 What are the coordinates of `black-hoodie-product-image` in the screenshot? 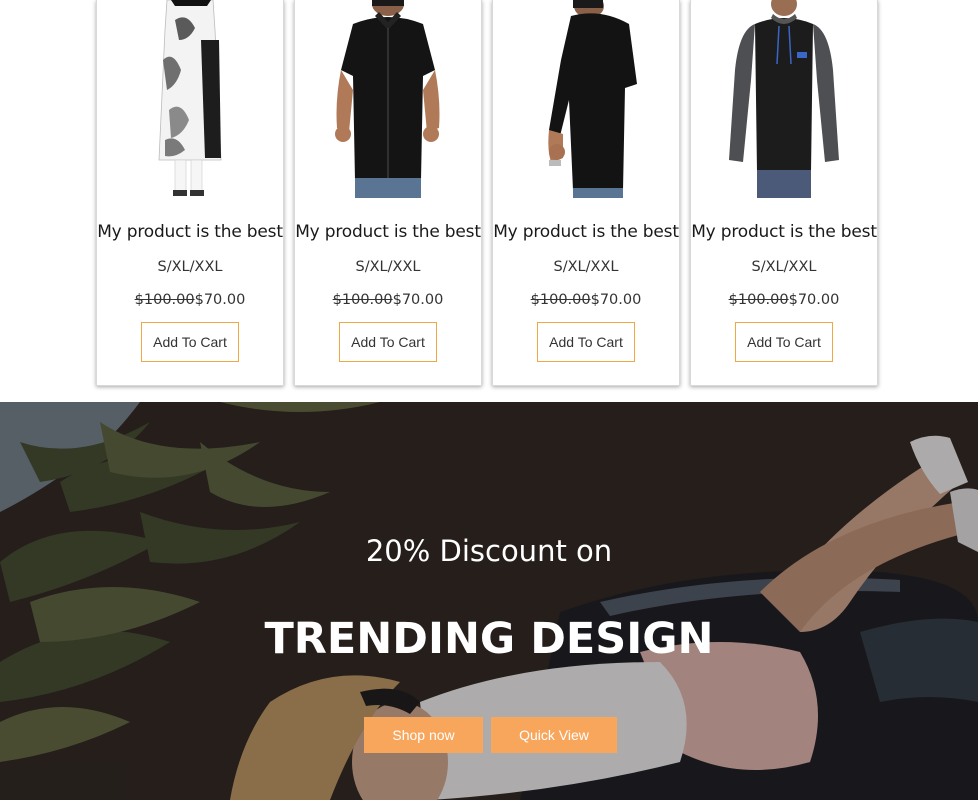 It's located at (586, 99).